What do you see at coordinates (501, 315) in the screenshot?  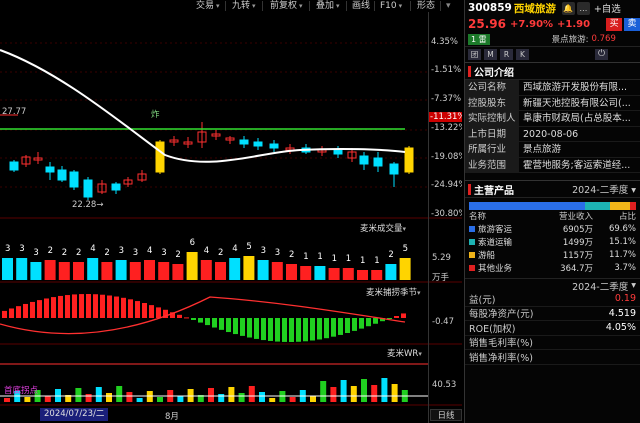 I see `fin-key: 每股净资产(元)` at bounding box center [501, 315].